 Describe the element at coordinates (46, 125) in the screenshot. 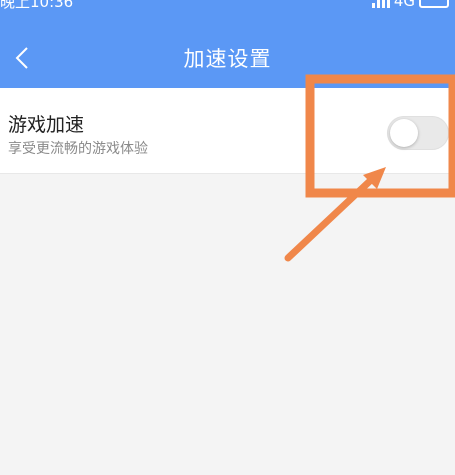

I see `setting-title: 游戏加速` at that location.